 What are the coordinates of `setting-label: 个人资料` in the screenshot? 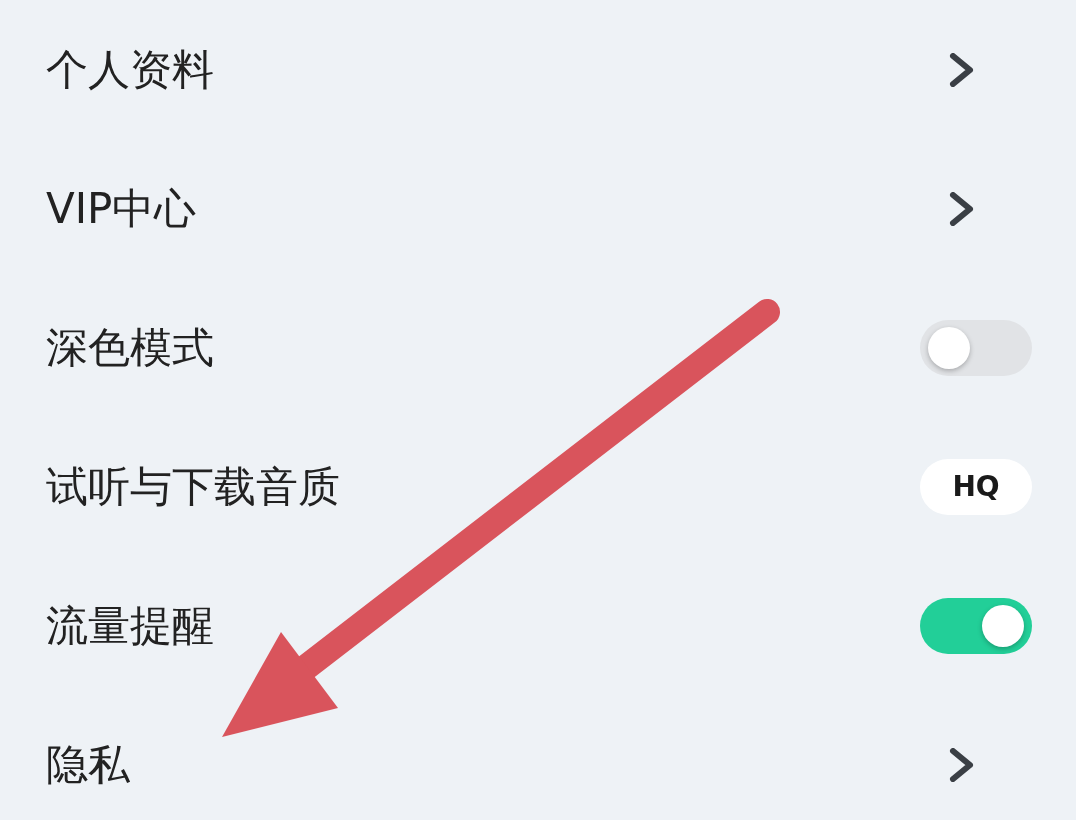 It's located at (130, 69).